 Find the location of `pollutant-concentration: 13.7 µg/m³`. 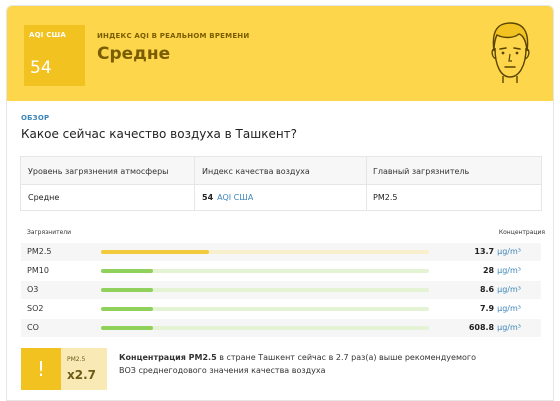

pollutant-concentration: 13.7 µg/m³ is located at coordinates (497, 251).